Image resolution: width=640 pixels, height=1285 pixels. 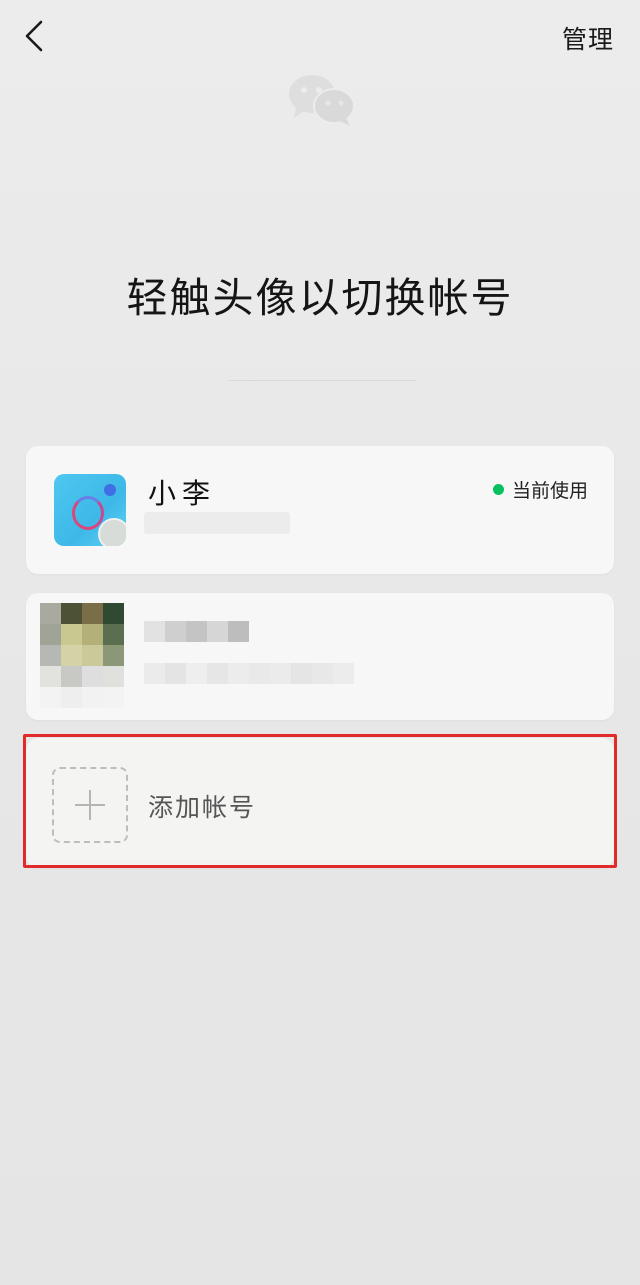 What do you see at coordinates (202, 807) in the screenshot?
I see `add-account-label: 添加帐号` at bounding box center [202, 807].